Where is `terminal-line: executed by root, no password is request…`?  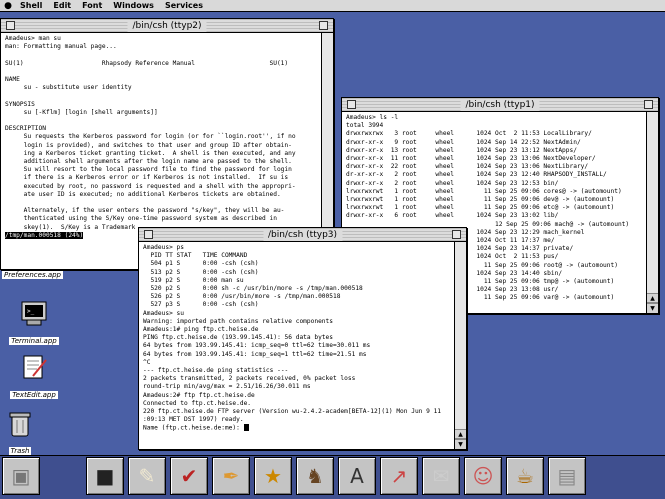 terminal-line: executed by root, no password is request… is located at coordinates (150, 186).